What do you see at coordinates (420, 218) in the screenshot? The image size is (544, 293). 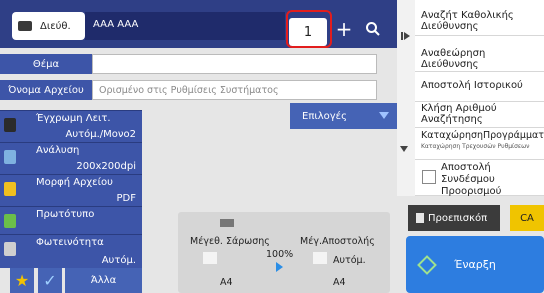 I see `preview-icon` at bounding box center [420, 218].